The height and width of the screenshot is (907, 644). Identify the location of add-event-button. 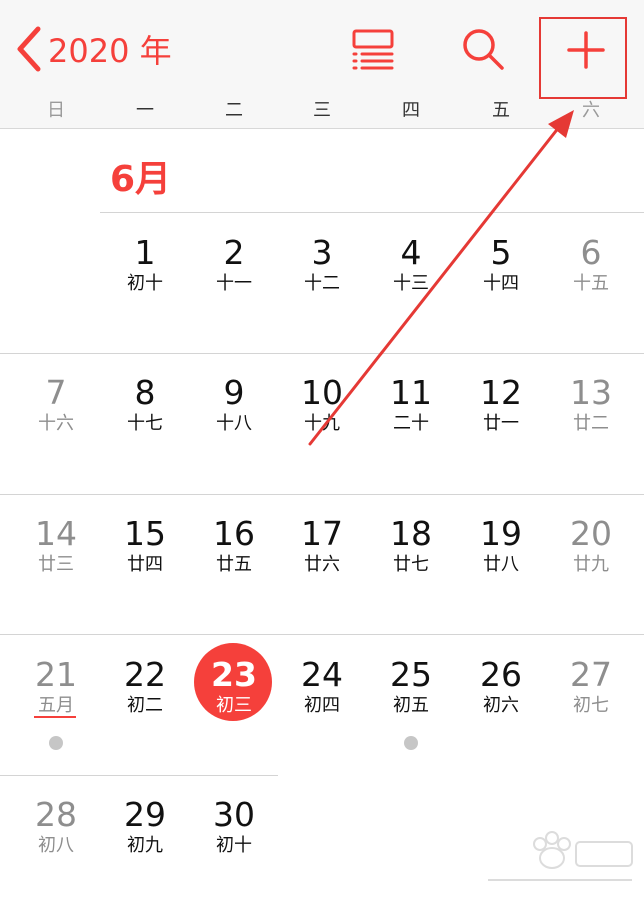
(586, 50).